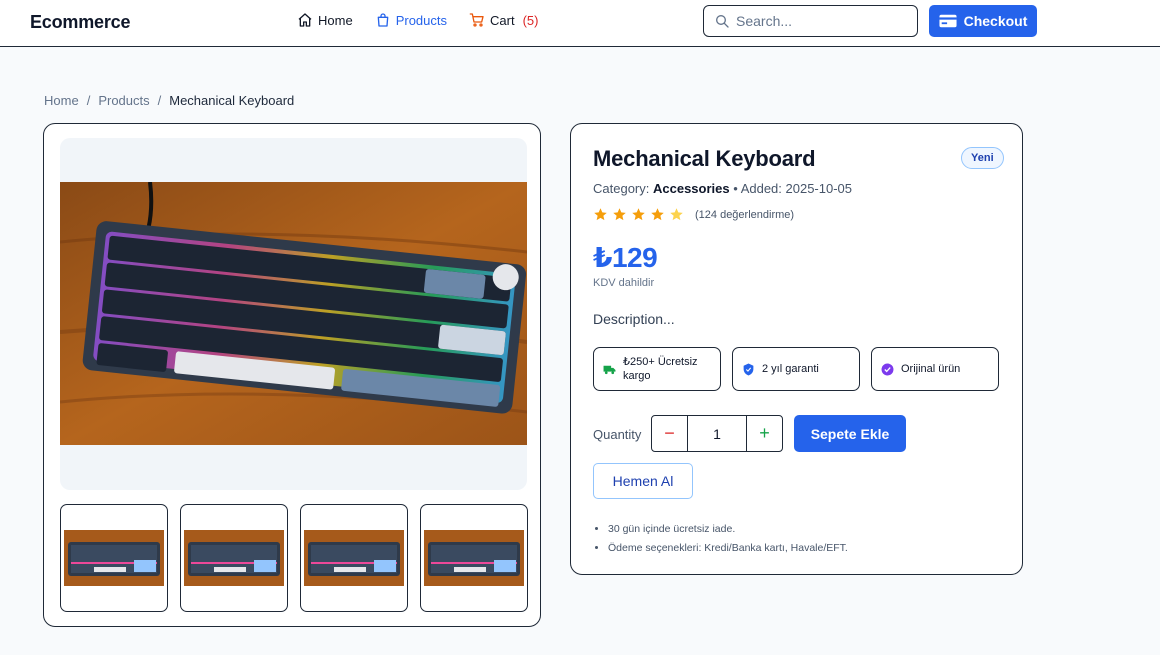 The height and width of the screenshot is (655, 1160). What do you see at coordinates (722, 21) in the screenshot?
I see `search-icon` at bounding box center [722, 21].